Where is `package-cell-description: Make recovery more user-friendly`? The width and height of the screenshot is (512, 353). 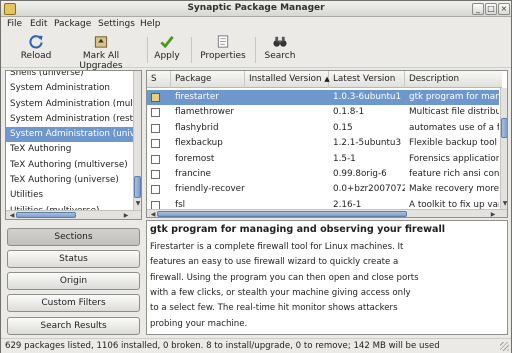
package-cell-description: Make recovery more user-friendly is located at coordinates (454, 189).